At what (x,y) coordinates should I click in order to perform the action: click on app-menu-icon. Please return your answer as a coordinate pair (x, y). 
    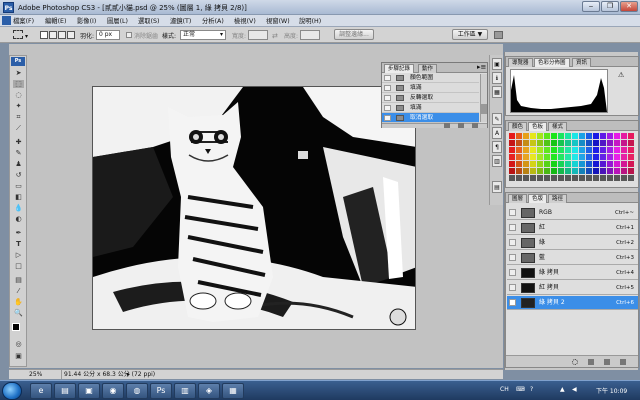
    Looking at the image, I should click on (6, 20).